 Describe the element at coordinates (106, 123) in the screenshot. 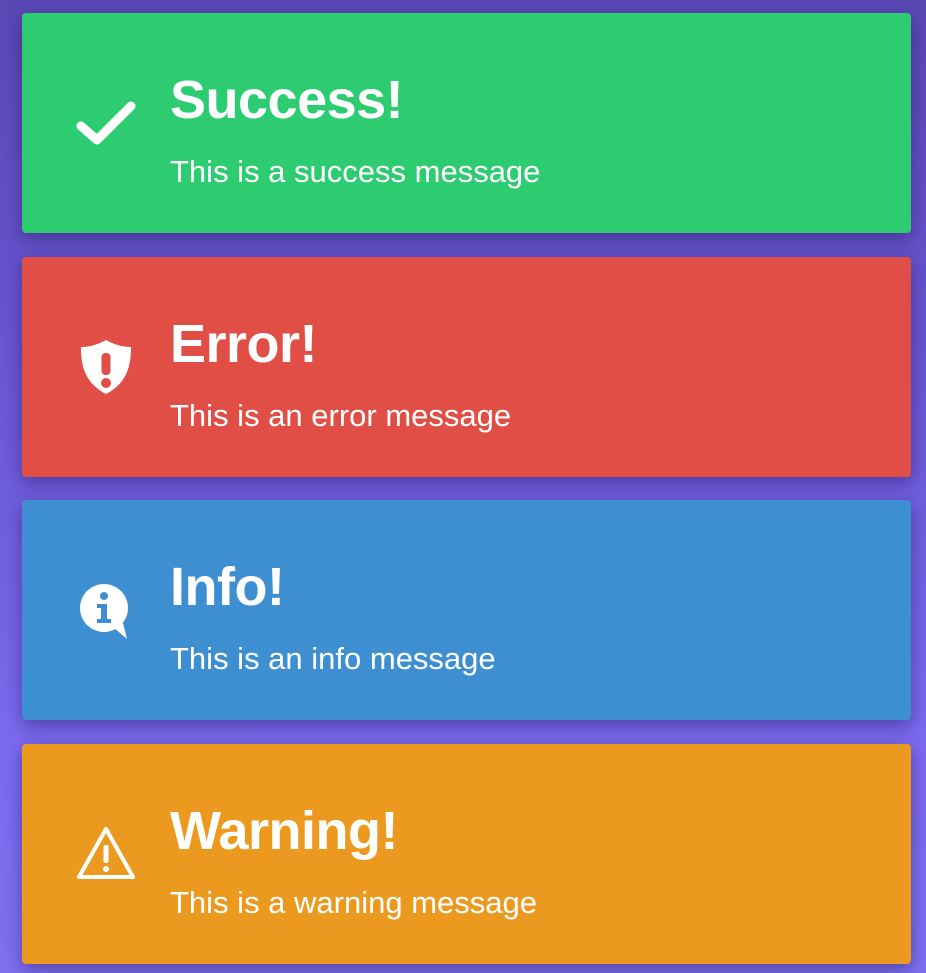

I see `check-icon` at that location.